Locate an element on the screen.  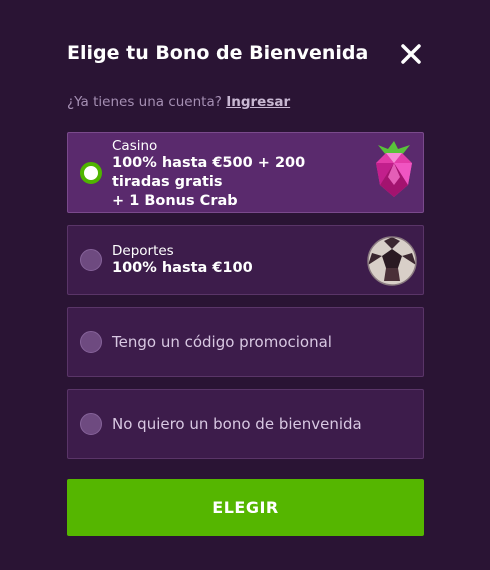
bonus-option-no-bonus: No quiero un bono de bienvenida is located at coordinates (245, 424).